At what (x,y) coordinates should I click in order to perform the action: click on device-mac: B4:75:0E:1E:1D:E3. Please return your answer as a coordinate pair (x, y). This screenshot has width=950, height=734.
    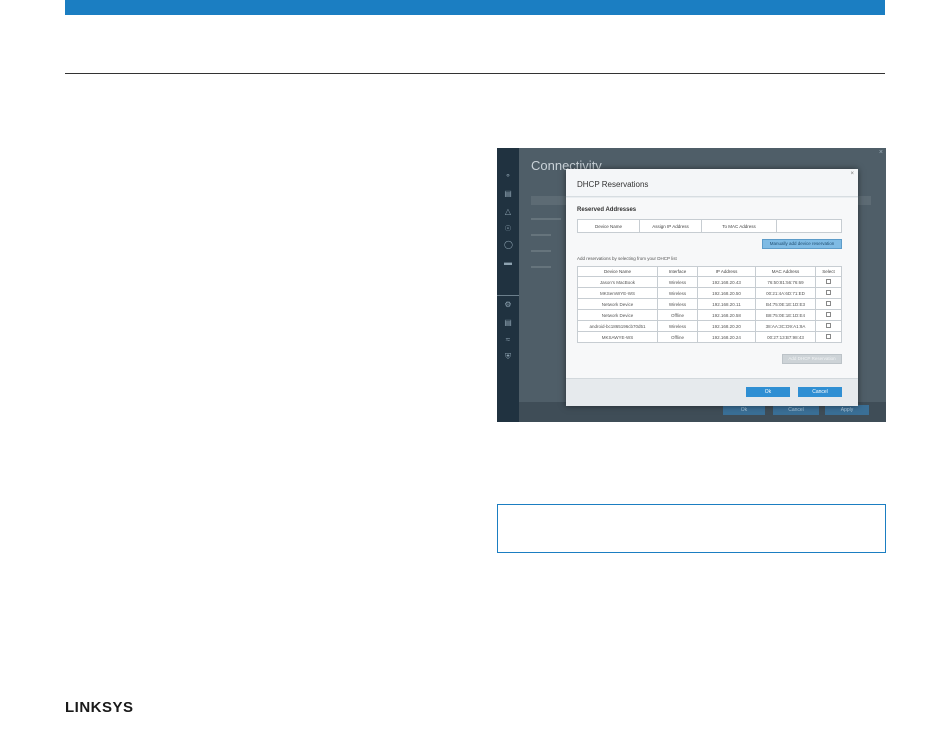
    Looking at the image, I should click on (785, 304).